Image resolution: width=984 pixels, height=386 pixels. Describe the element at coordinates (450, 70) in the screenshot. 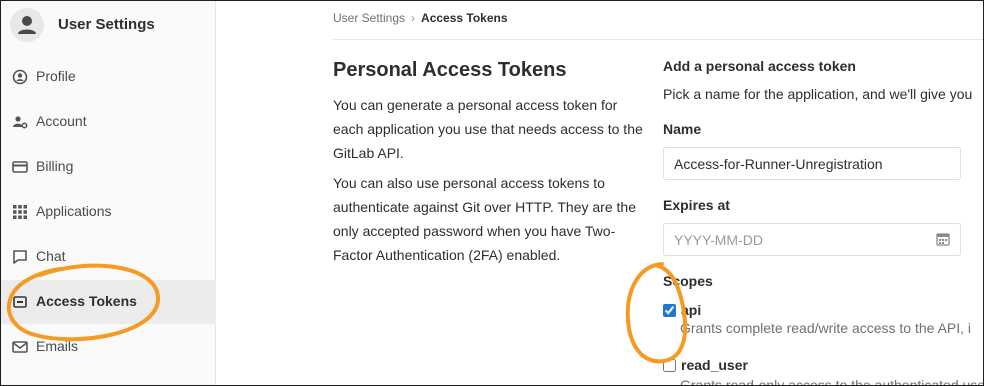

I see `page-title: Personal Access Tokens` at that location.